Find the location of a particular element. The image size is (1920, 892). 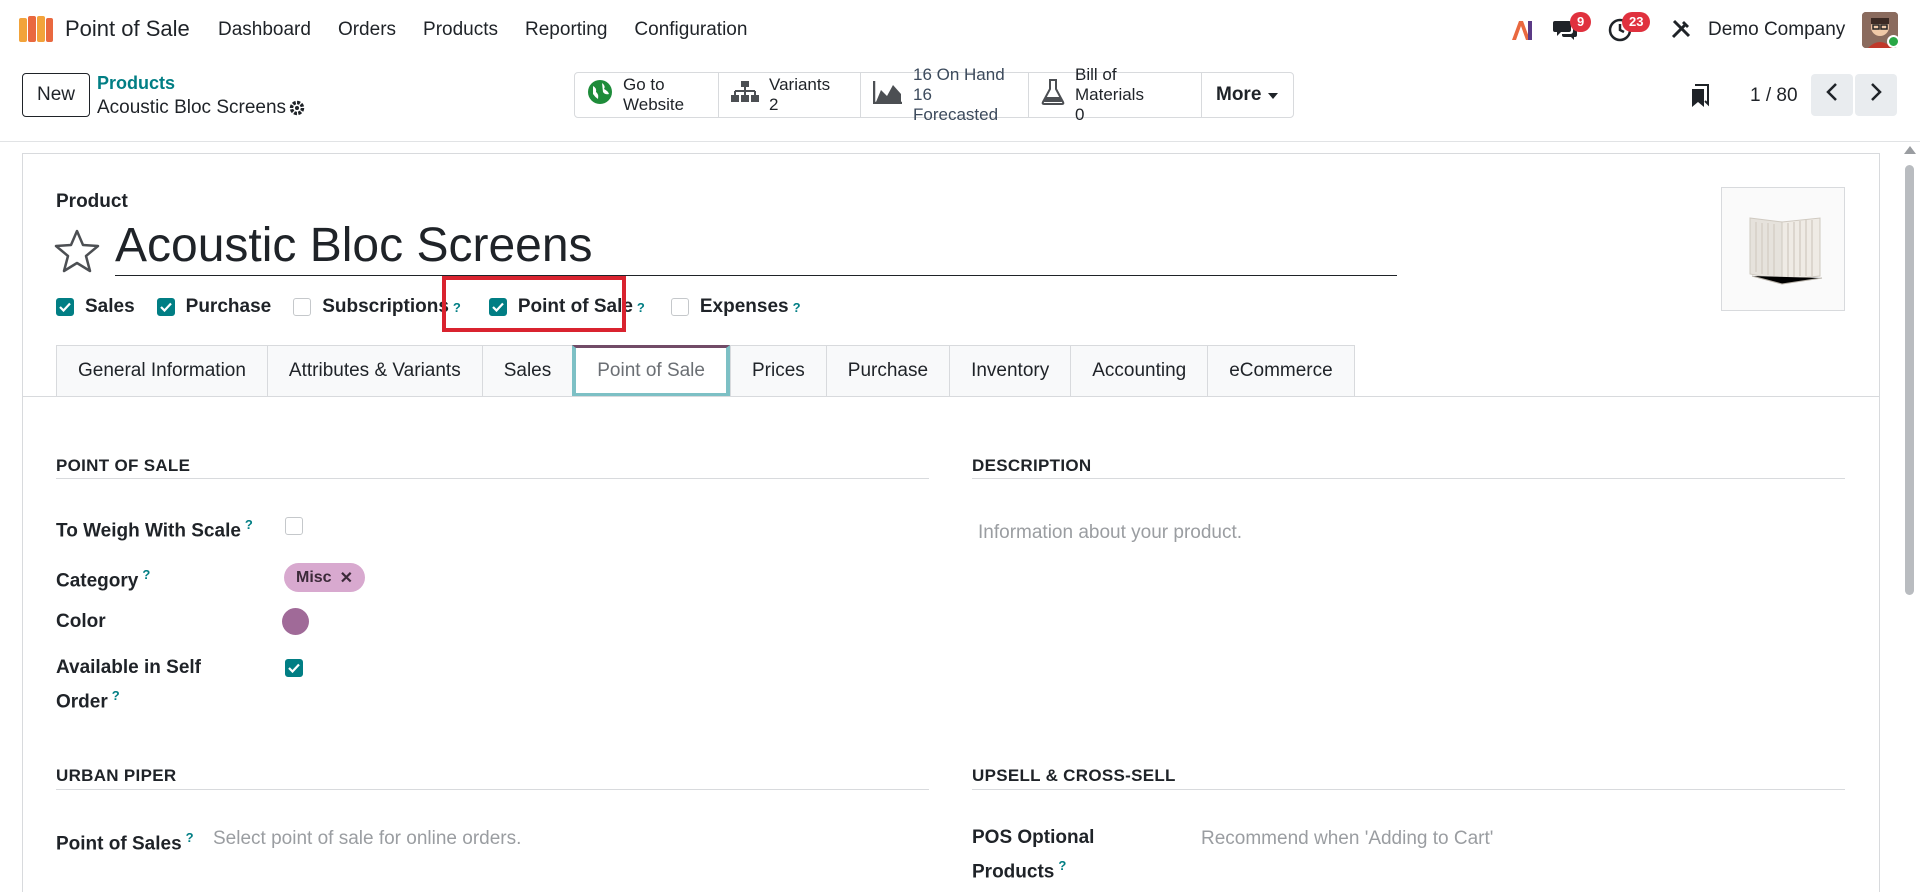

variants-count: 2 is located at coordinates (774, 104).